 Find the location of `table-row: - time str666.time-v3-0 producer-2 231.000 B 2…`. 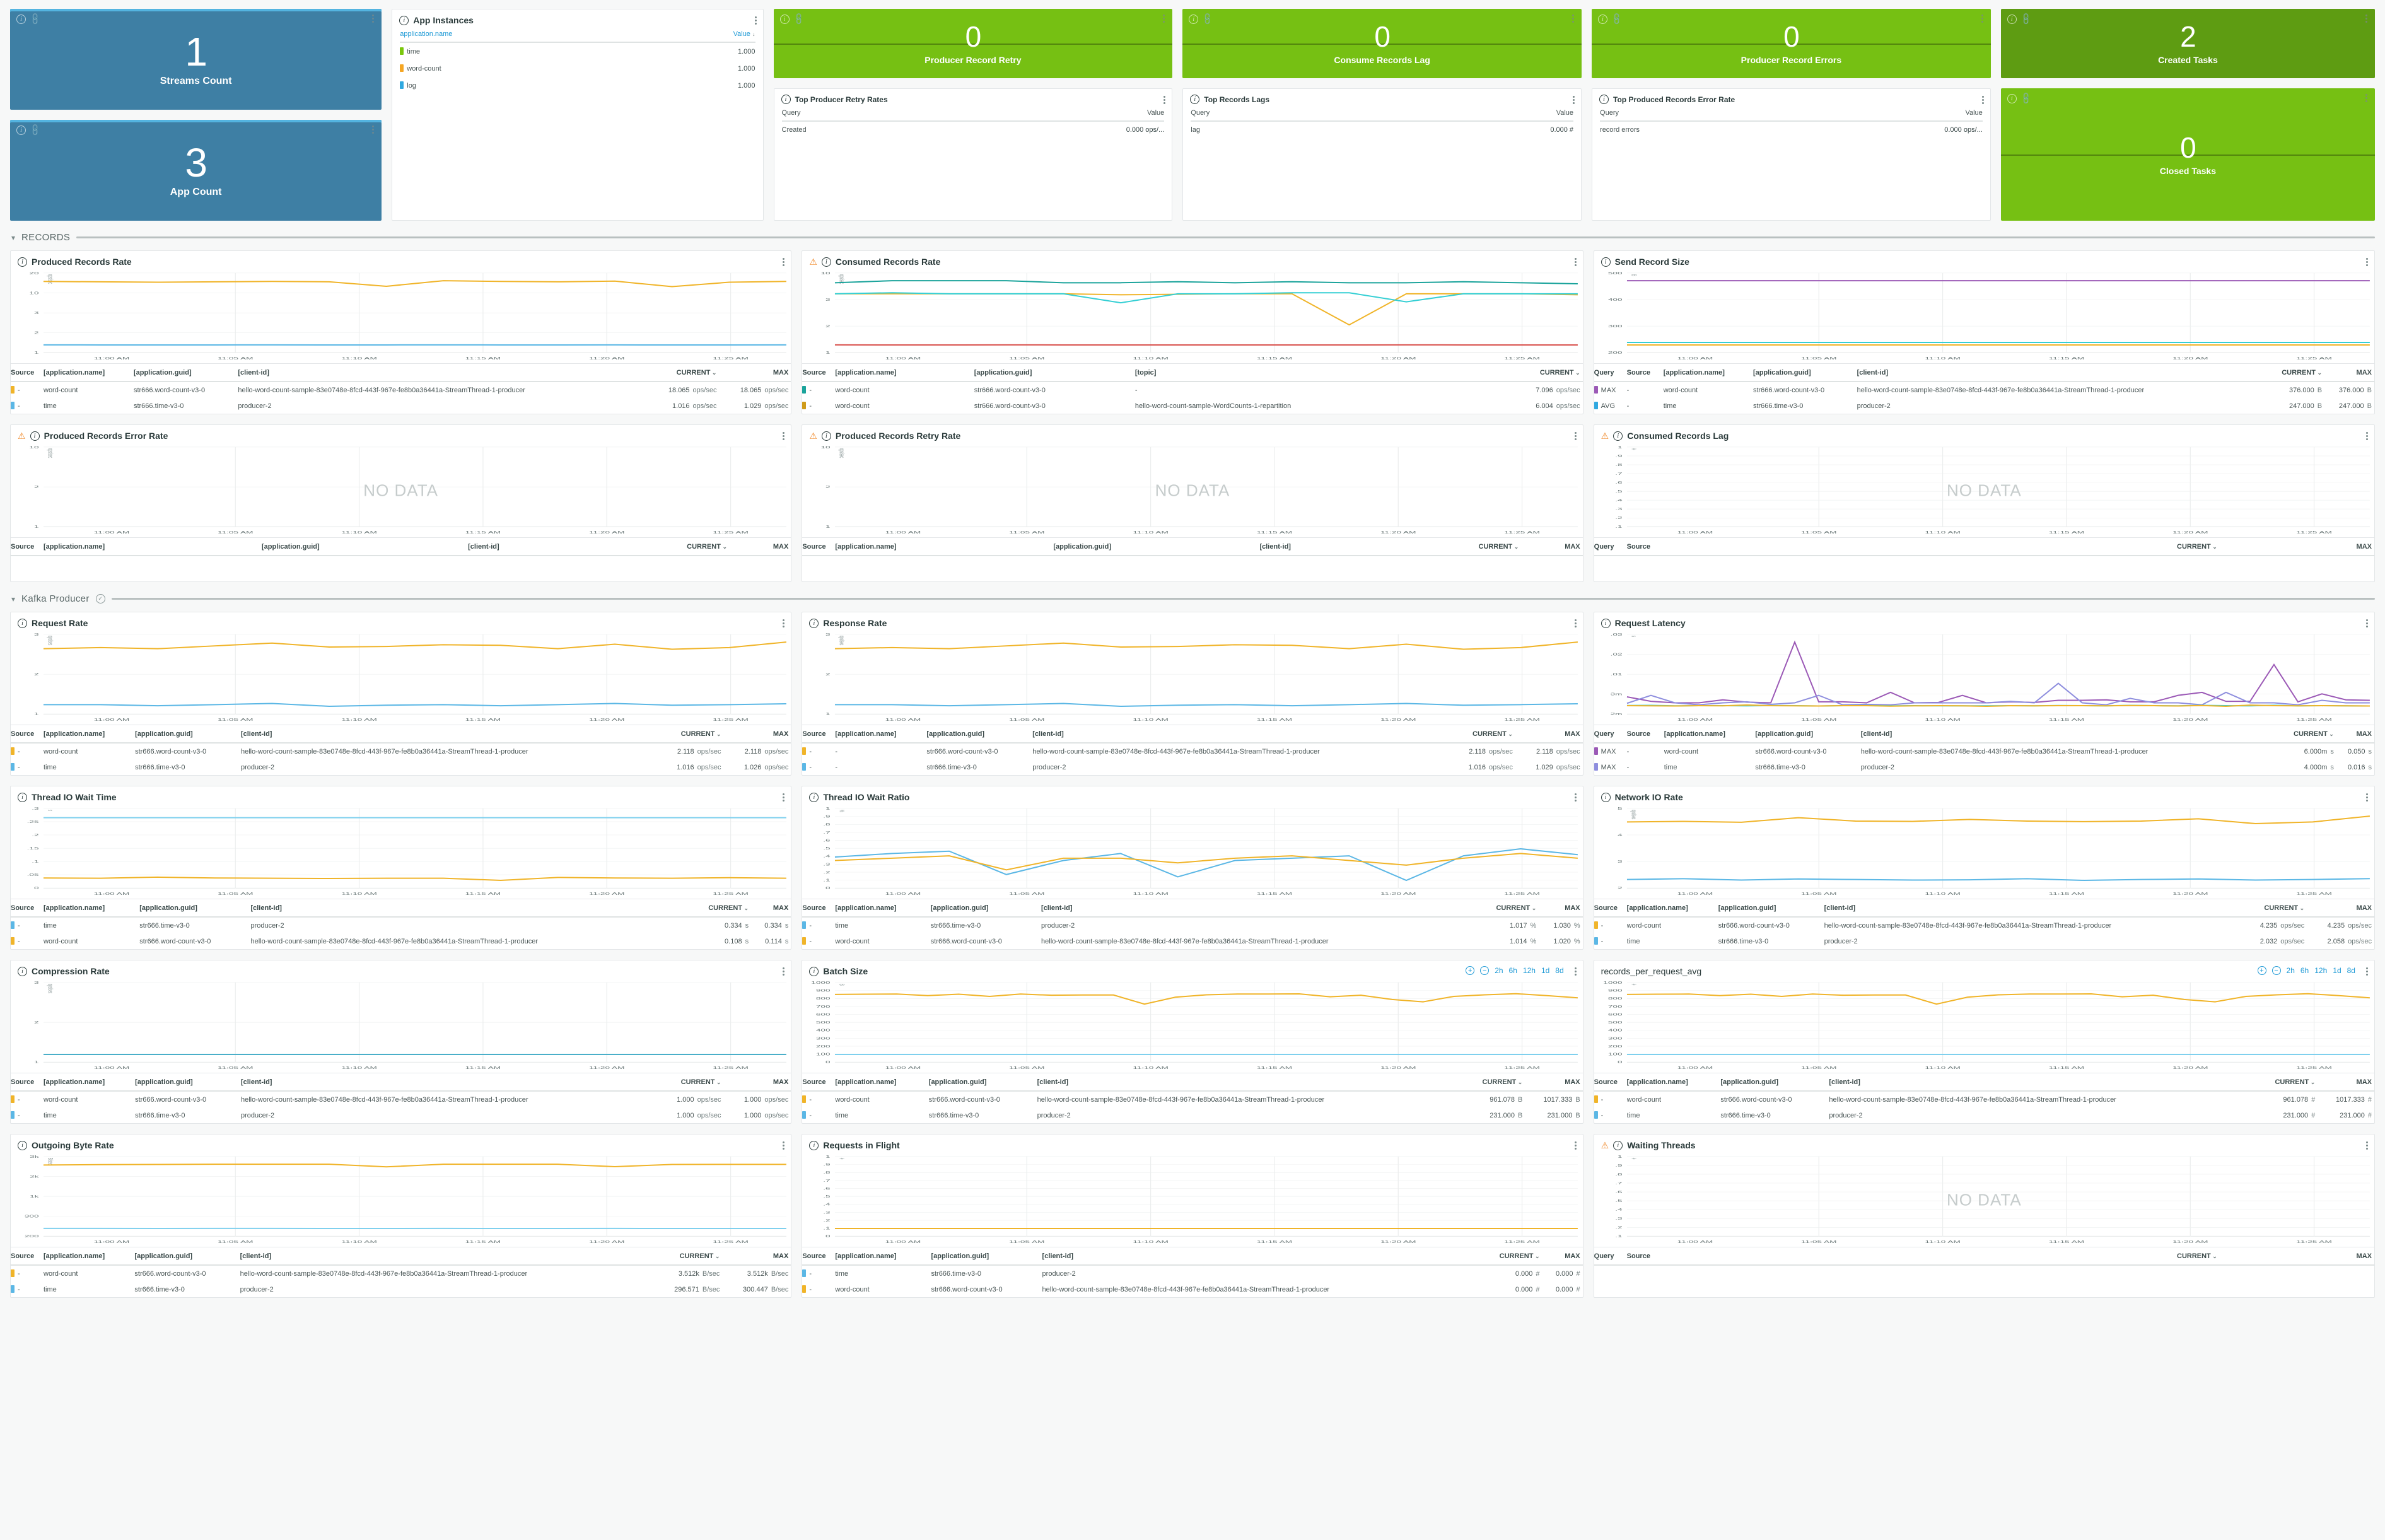

table-row: - time str666.time-v3-0 producer-2 231.000 B 2… is located at coordinates (1192, 1115).